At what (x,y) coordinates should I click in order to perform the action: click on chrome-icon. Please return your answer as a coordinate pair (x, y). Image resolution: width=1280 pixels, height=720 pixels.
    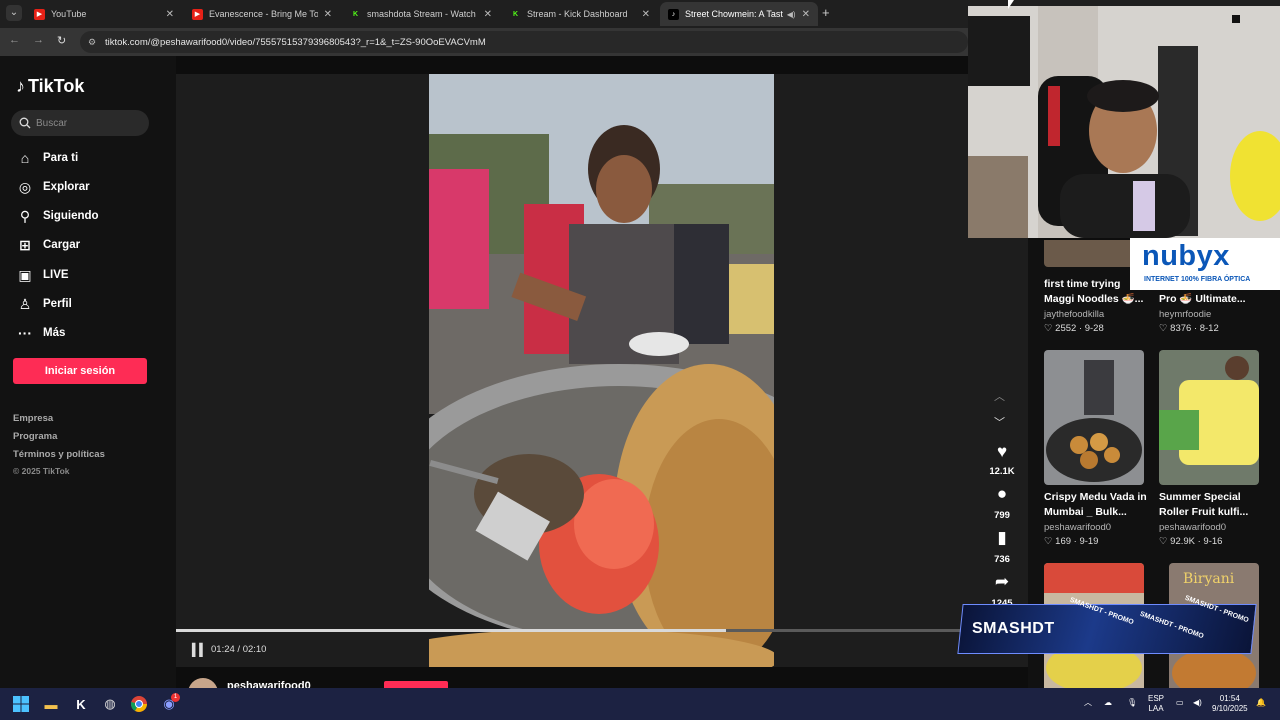
    Looking at the image, I should click on (139, 704).